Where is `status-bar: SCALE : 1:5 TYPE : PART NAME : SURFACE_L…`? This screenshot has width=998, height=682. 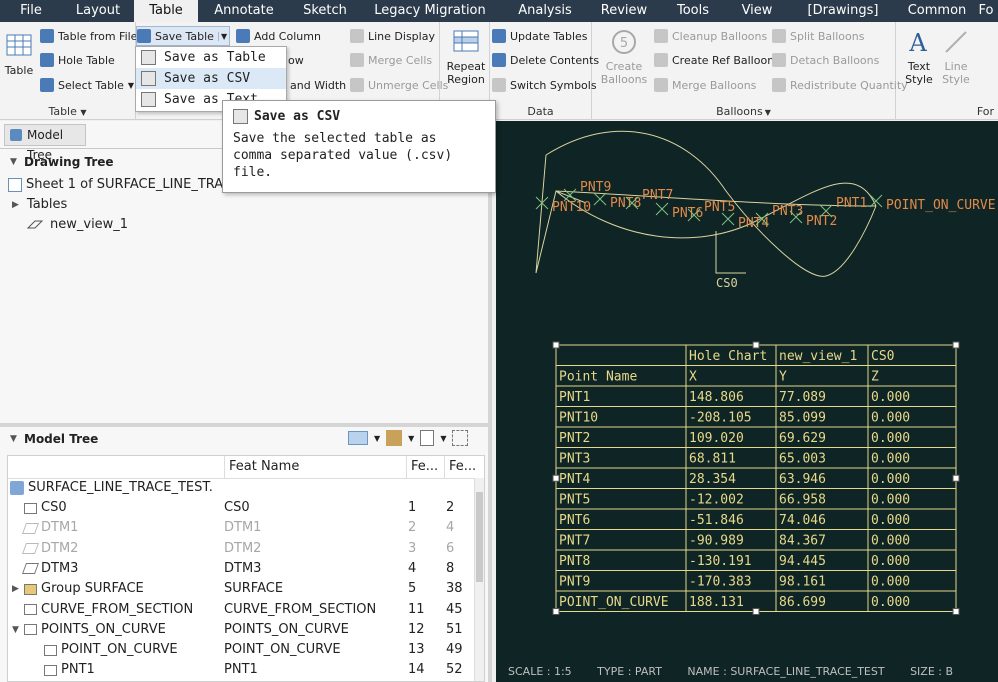 status-bar: SCALE : 1:5 TYPE : PART NAME : SURFACE_L… is located at coordinates (747, 672).